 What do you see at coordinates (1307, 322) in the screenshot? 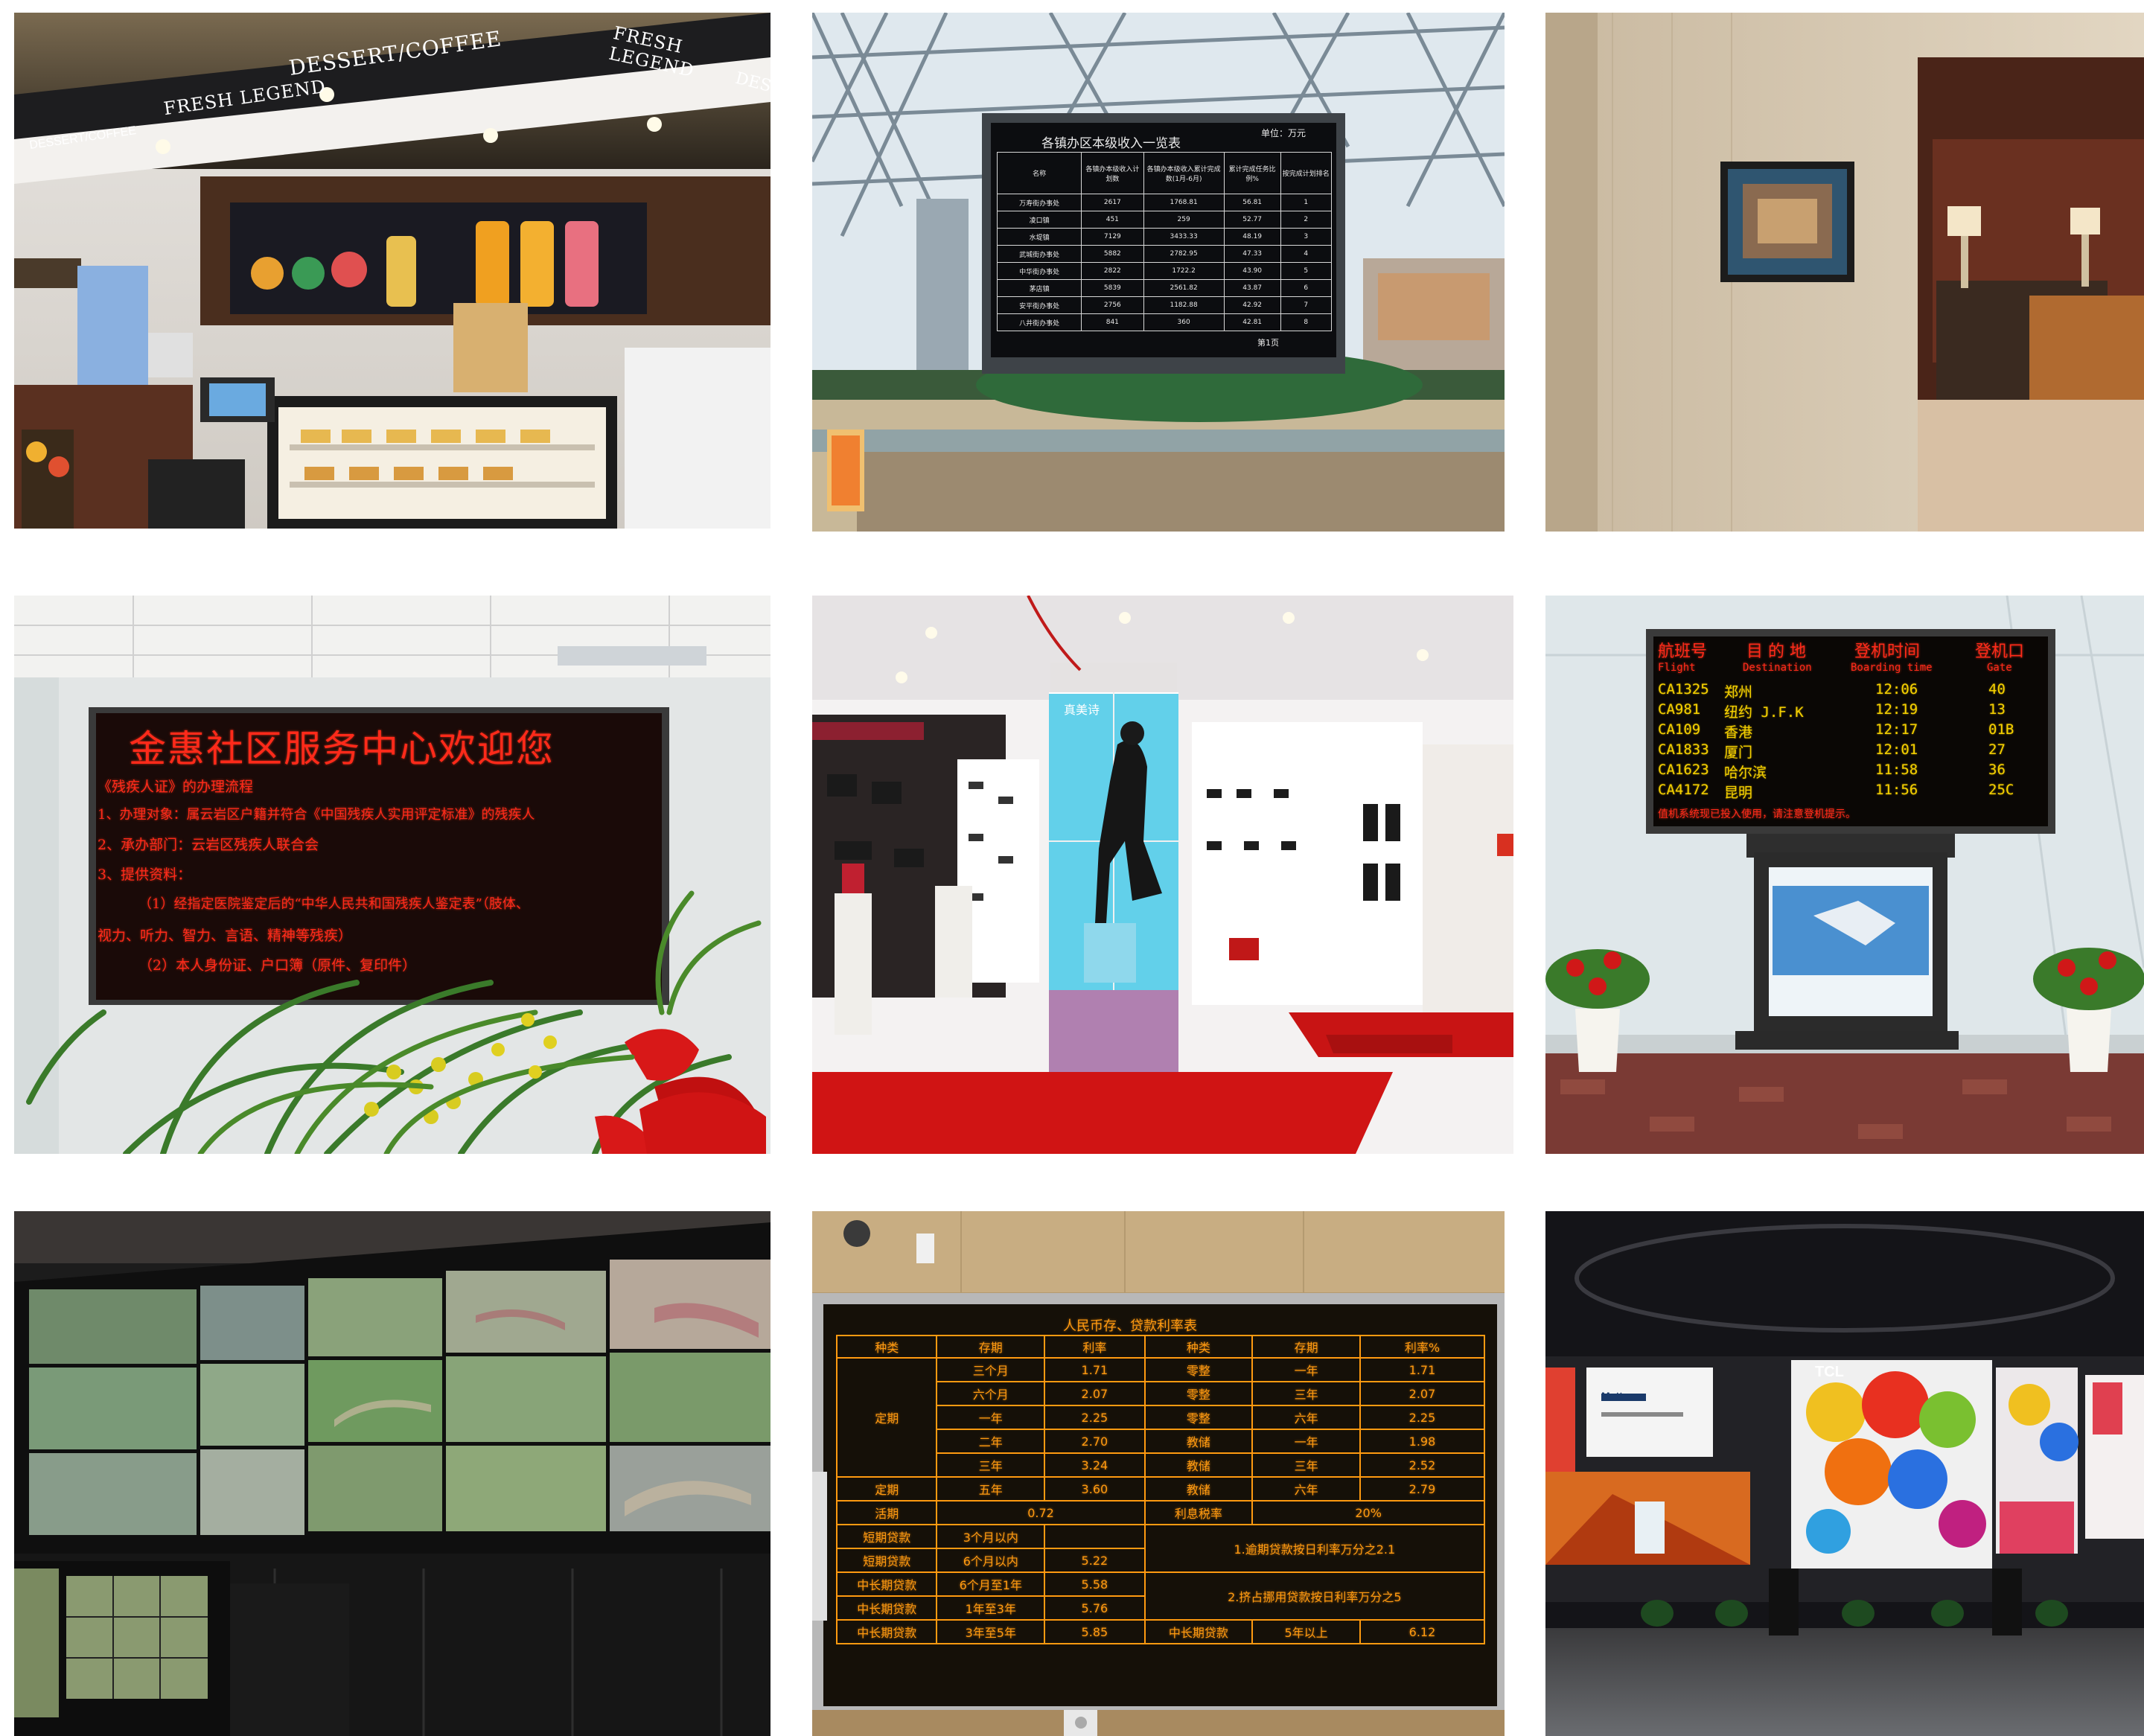
I see `finance-cell: 8` at bounding box center [1307, 322].